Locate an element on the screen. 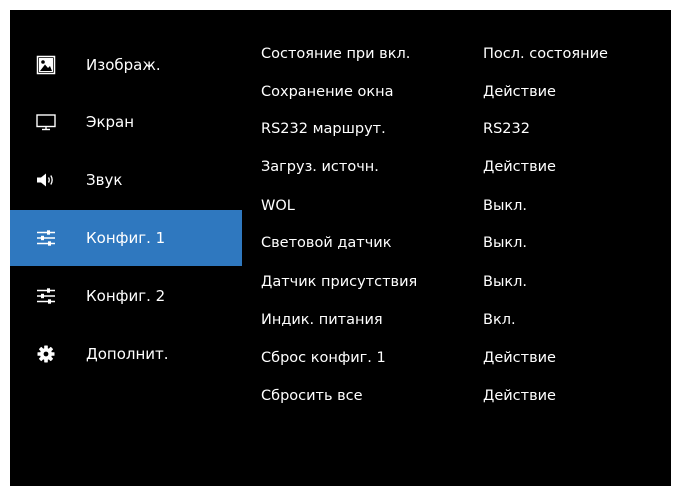 This screenshot has width=681, height=498. setting-value: Посл. состояние is located at coordinates (545, 54).